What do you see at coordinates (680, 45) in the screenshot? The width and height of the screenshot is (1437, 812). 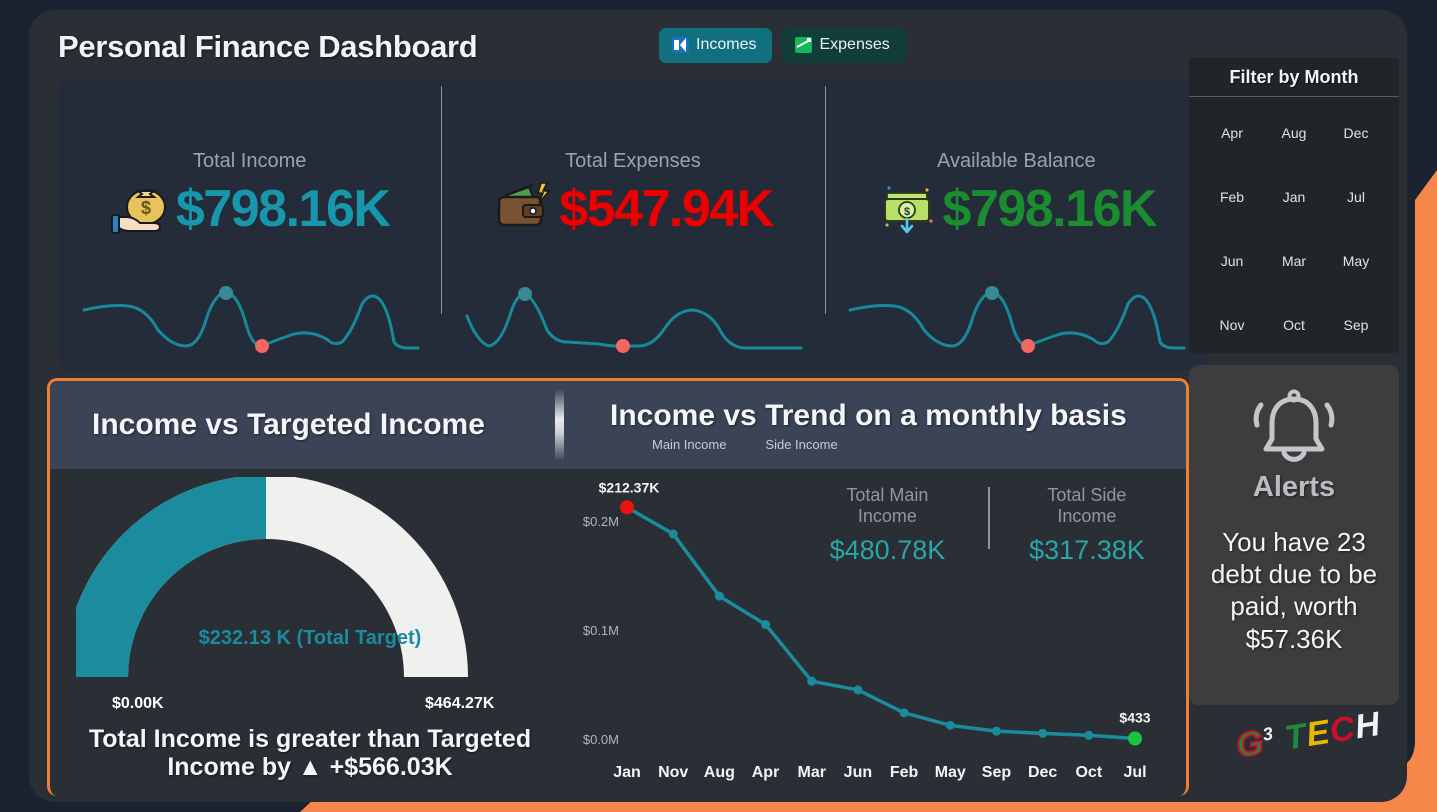 I see `speaker-icon` at bounding box center [680, 45].